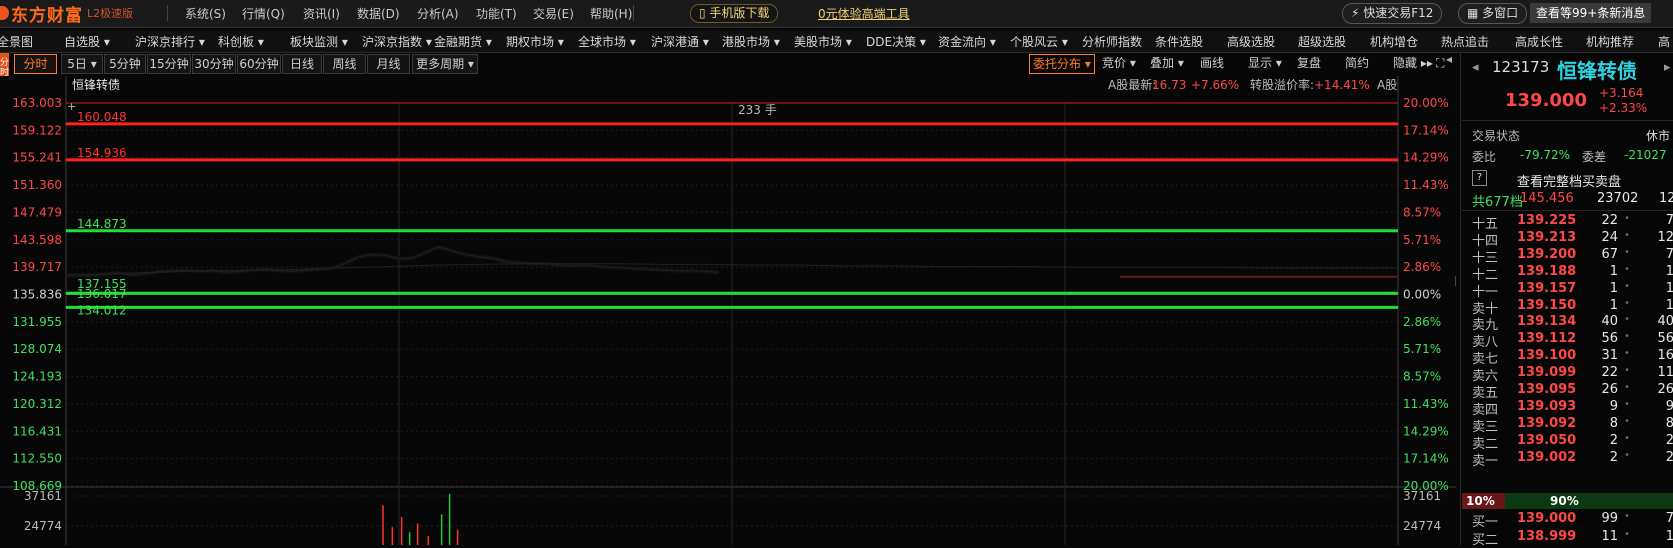  Describe the element at coordinates (1658, 136) in the screenshot. I see `status-value: 休市` at that location.